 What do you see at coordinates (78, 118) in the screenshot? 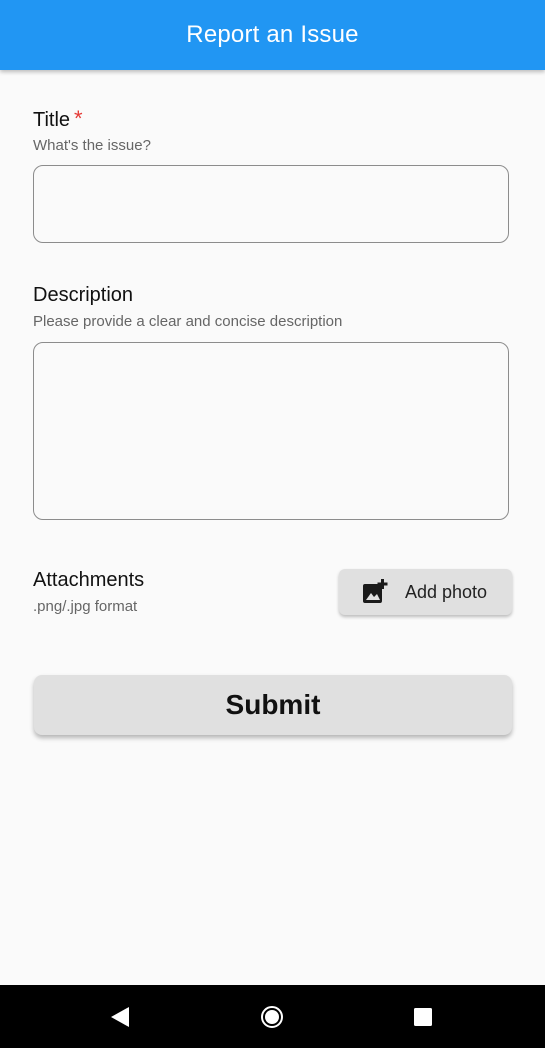
I see `required-marker: *` at bounding box center [78, 118].